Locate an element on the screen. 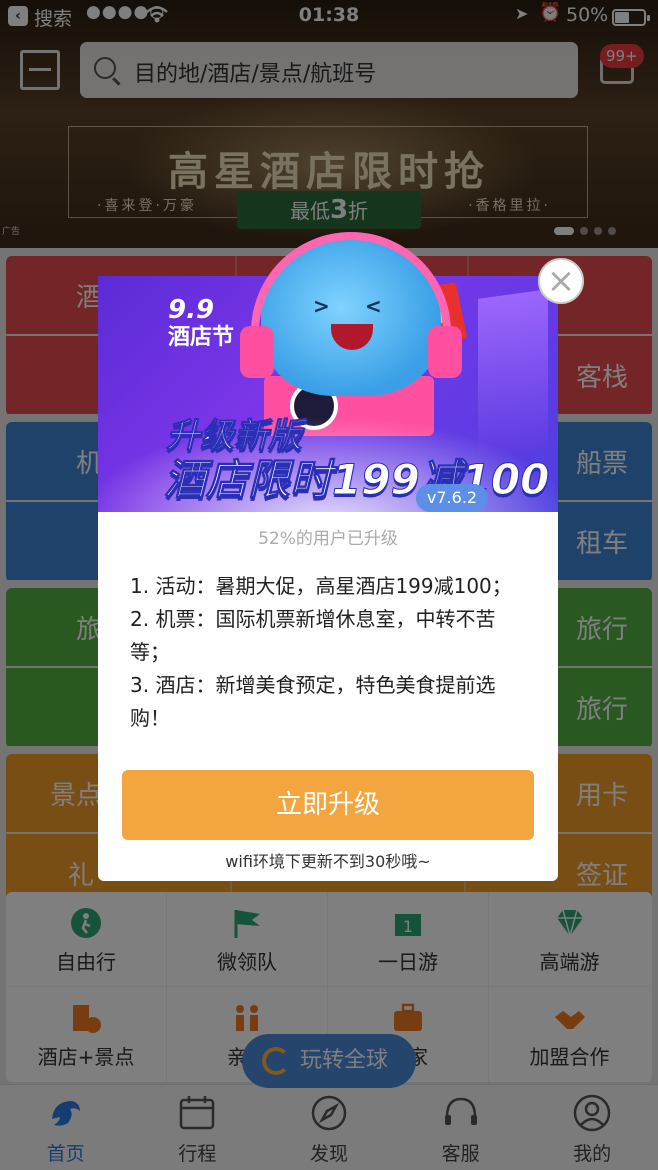 The height and width of the screenshot is (1170, 658). release-note: 3. 酒店：新增美食预定，特色美食提前选购！ is located at coordinates (313, 701).